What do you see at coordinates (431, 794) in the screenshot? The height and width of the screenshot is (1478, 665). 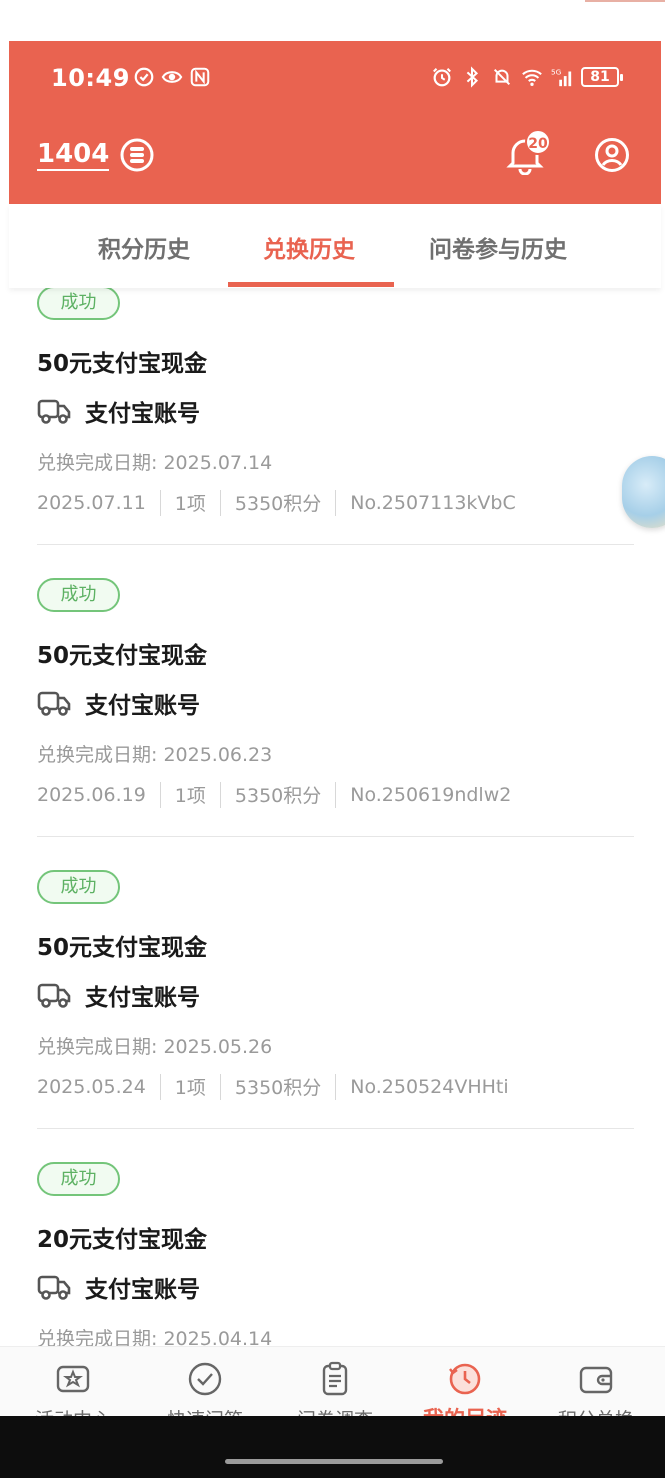 I see `order-number: No.250619ndlw2` at bounding box center [431, 794].